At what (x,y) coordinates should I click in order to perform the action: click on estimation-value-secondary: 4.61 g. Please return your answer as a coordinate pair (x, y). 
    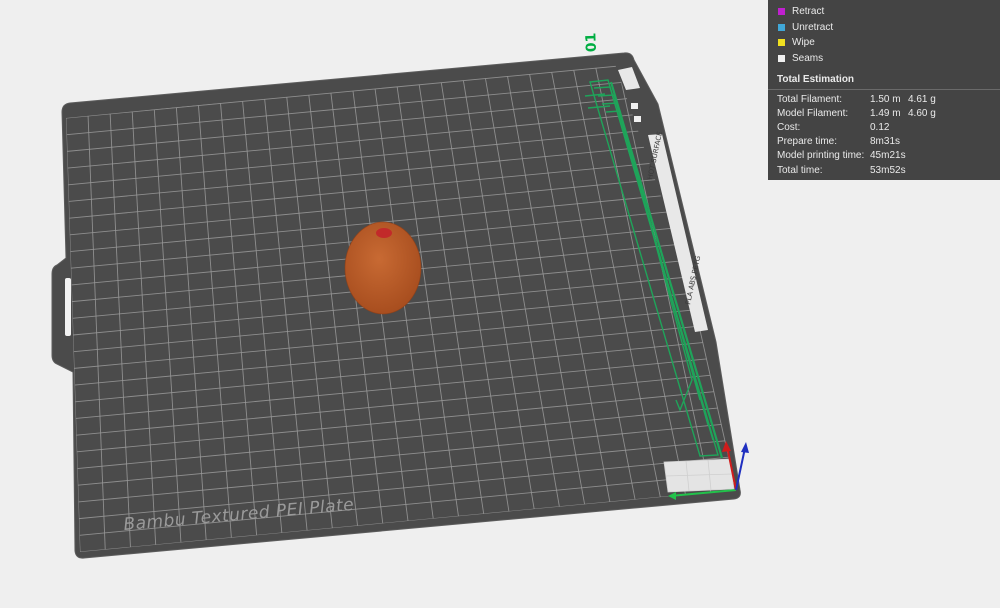
    Looking at the image, I should click on (922, 99).